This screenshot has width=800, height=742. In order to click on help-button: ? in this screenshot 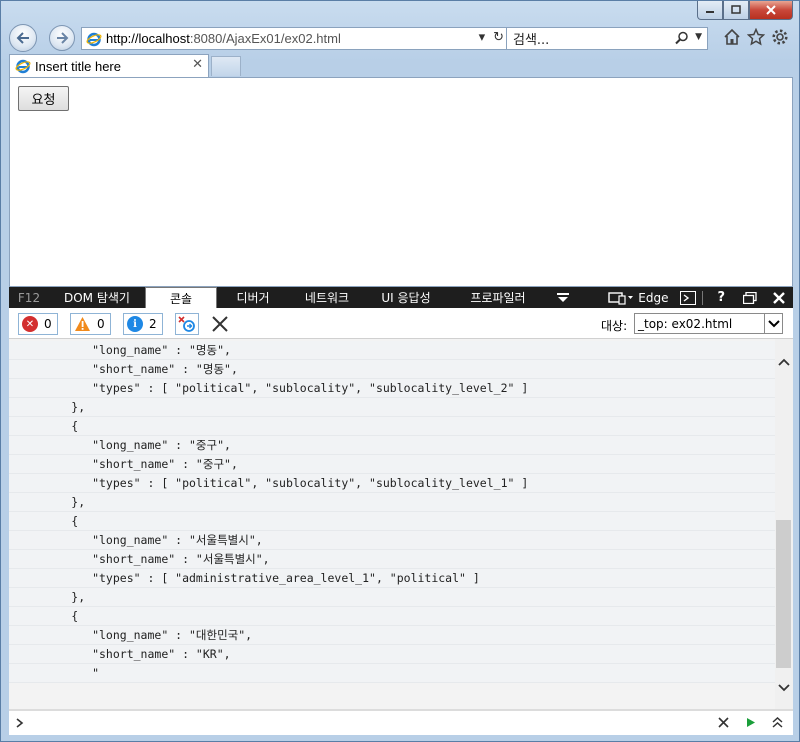, I will do `click(721, 297)`.